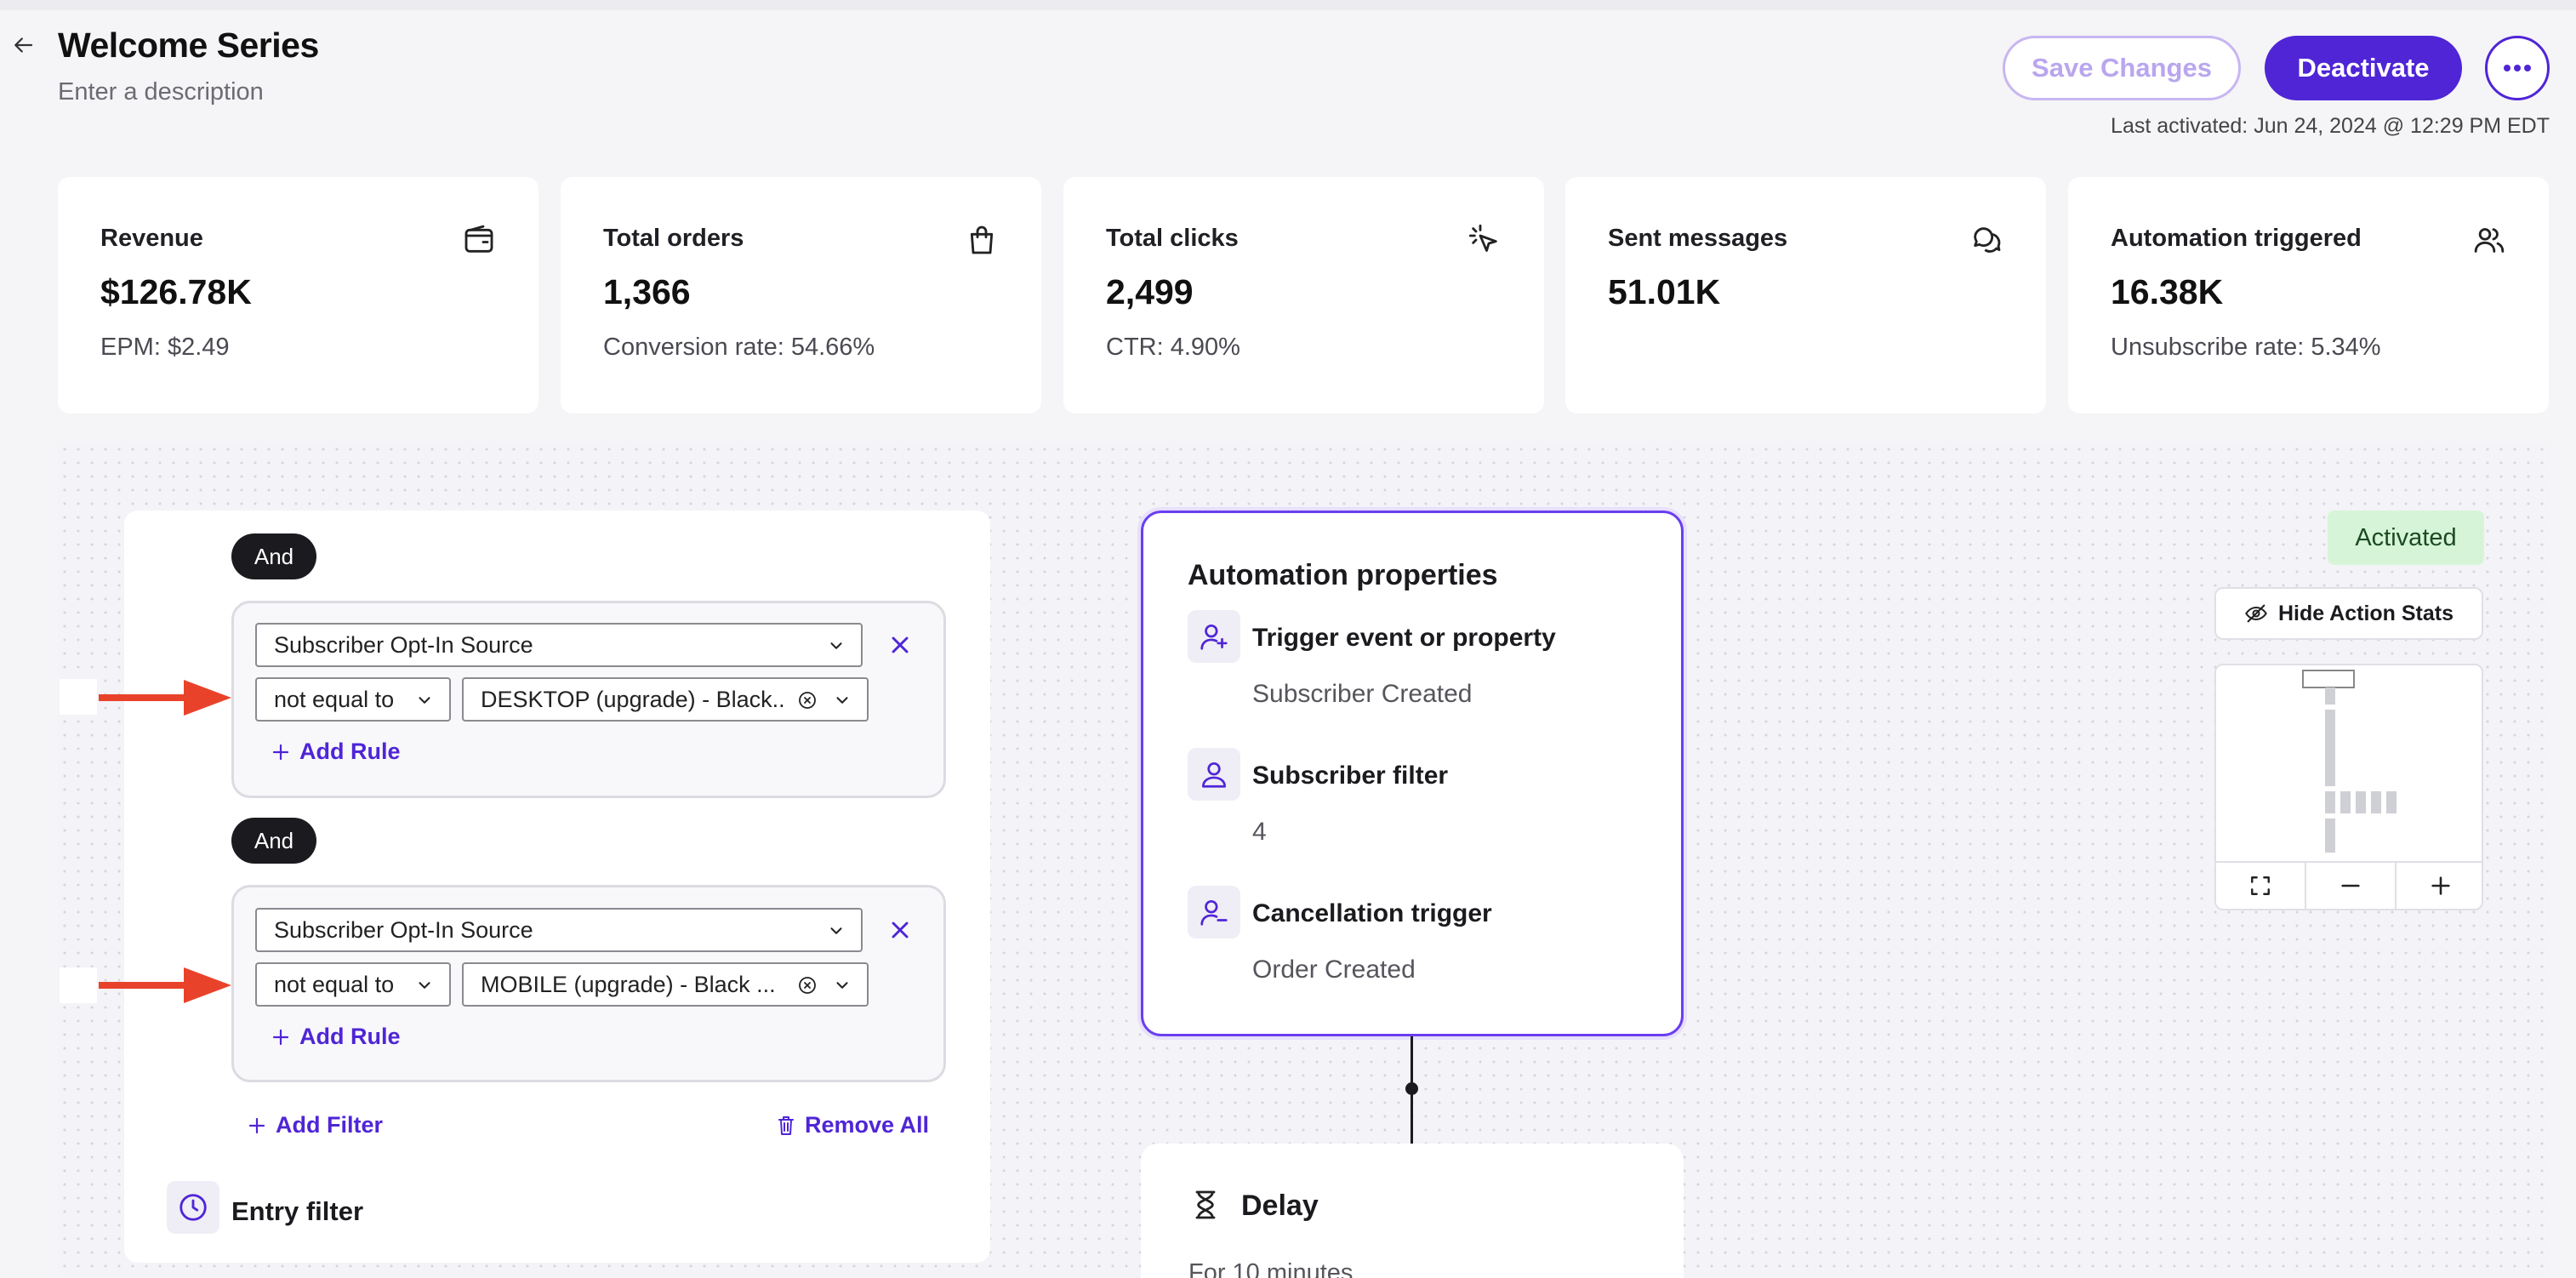 The image size is (2576, 1278). I want to click on entry-filter-icon-box, so click(193, 1207).